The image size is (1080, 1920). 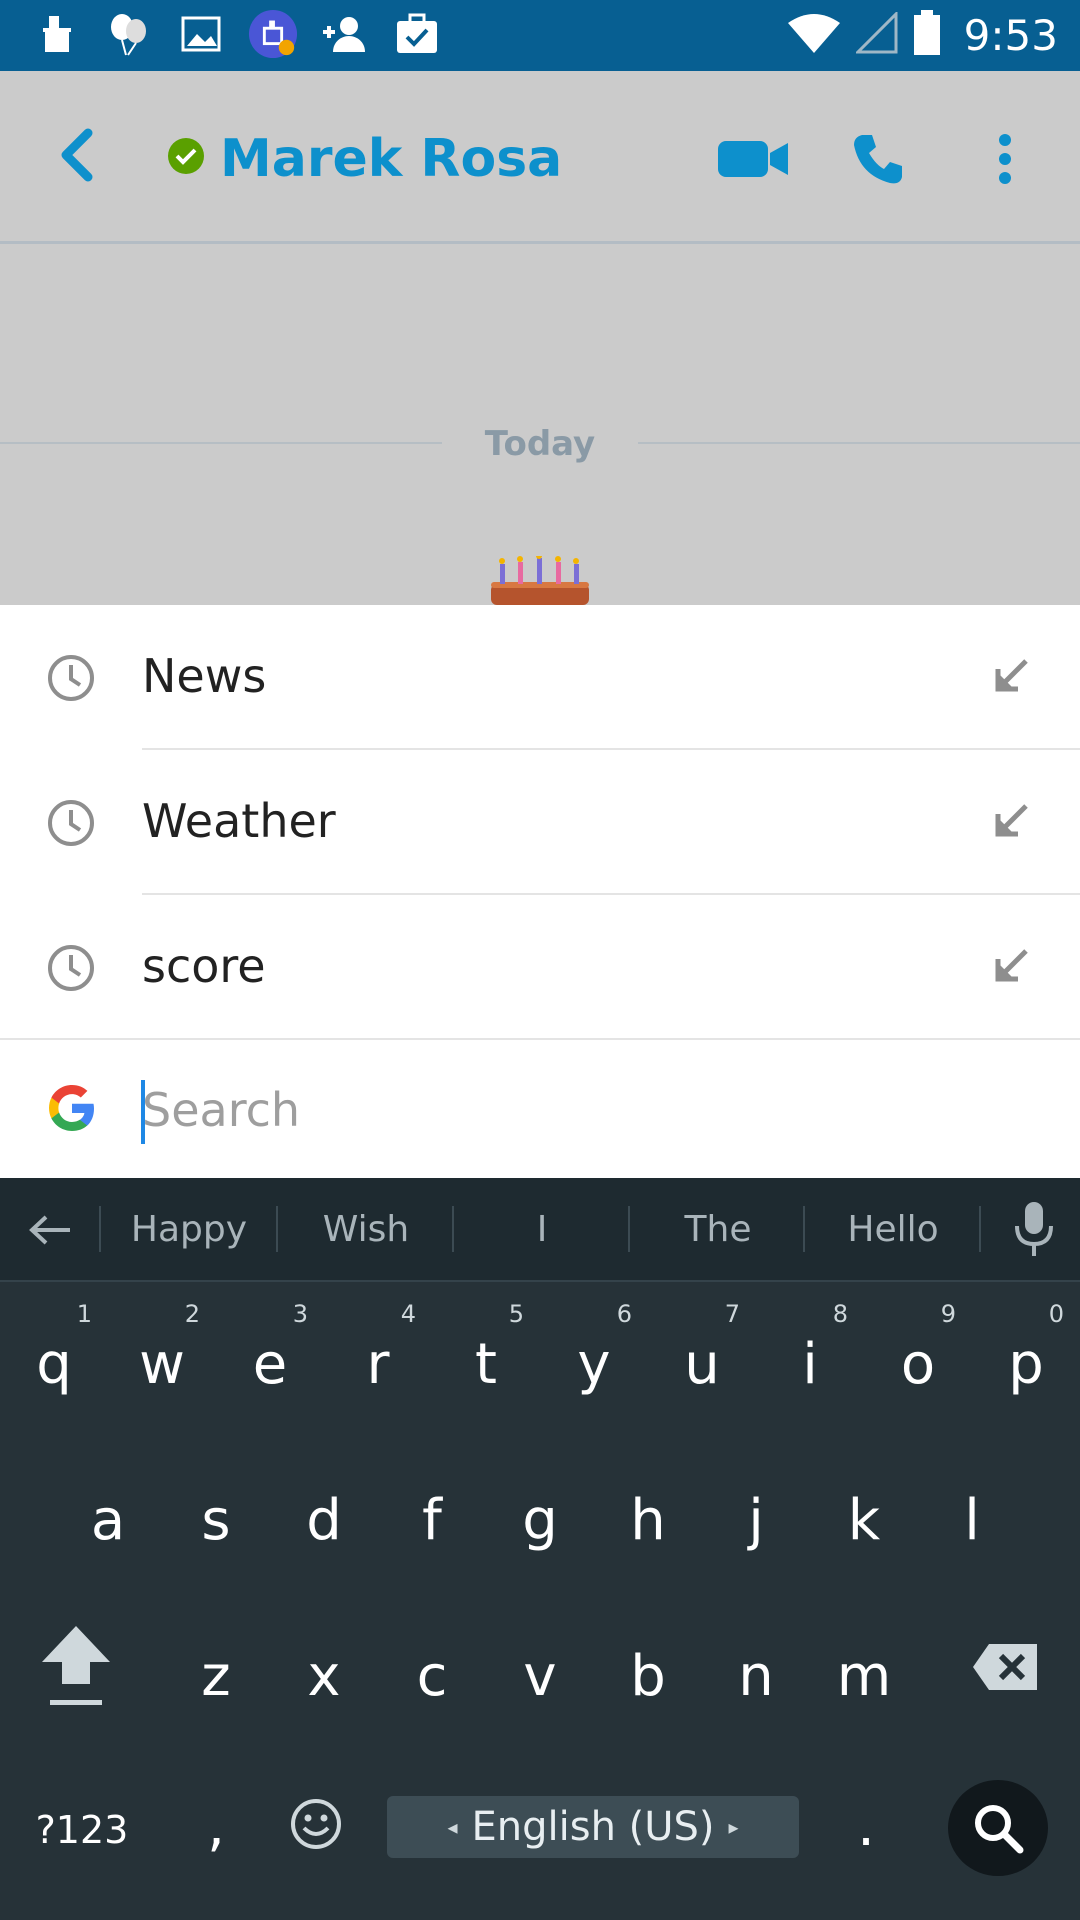 What do you see at coordinates (733, 1827) in the screenshot?
I see `language-next-arrow-icon: ▸` at bounding box center [733, 1827].